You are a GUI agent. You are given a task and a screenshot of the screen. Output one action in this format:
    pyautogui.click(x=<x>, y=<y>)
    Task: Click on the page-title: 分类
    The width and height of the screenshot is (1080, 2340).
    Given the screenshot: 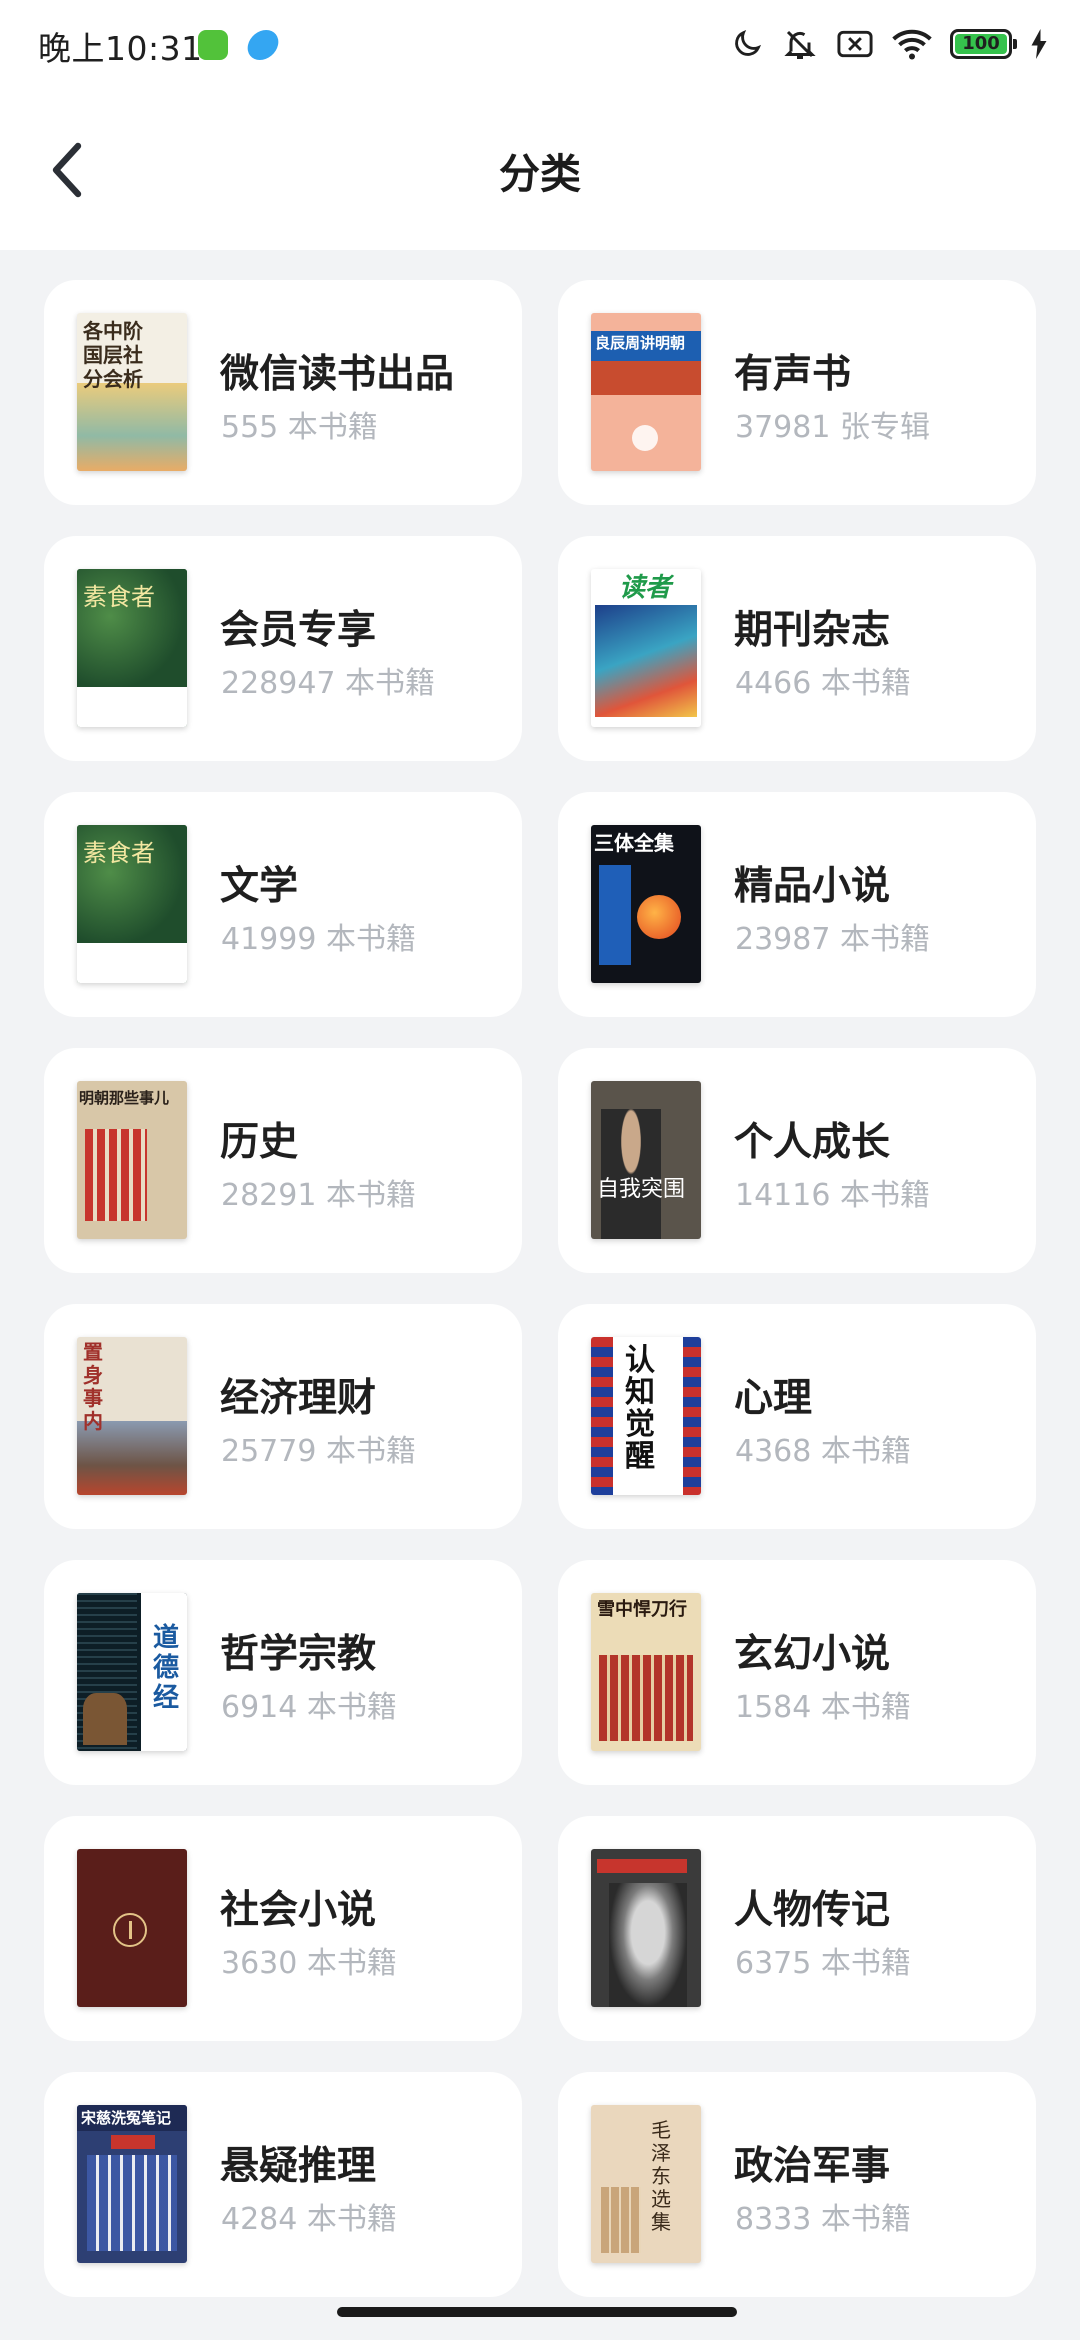 What is the action you would take?
    pyautogui.click(x=540, y=174)
    